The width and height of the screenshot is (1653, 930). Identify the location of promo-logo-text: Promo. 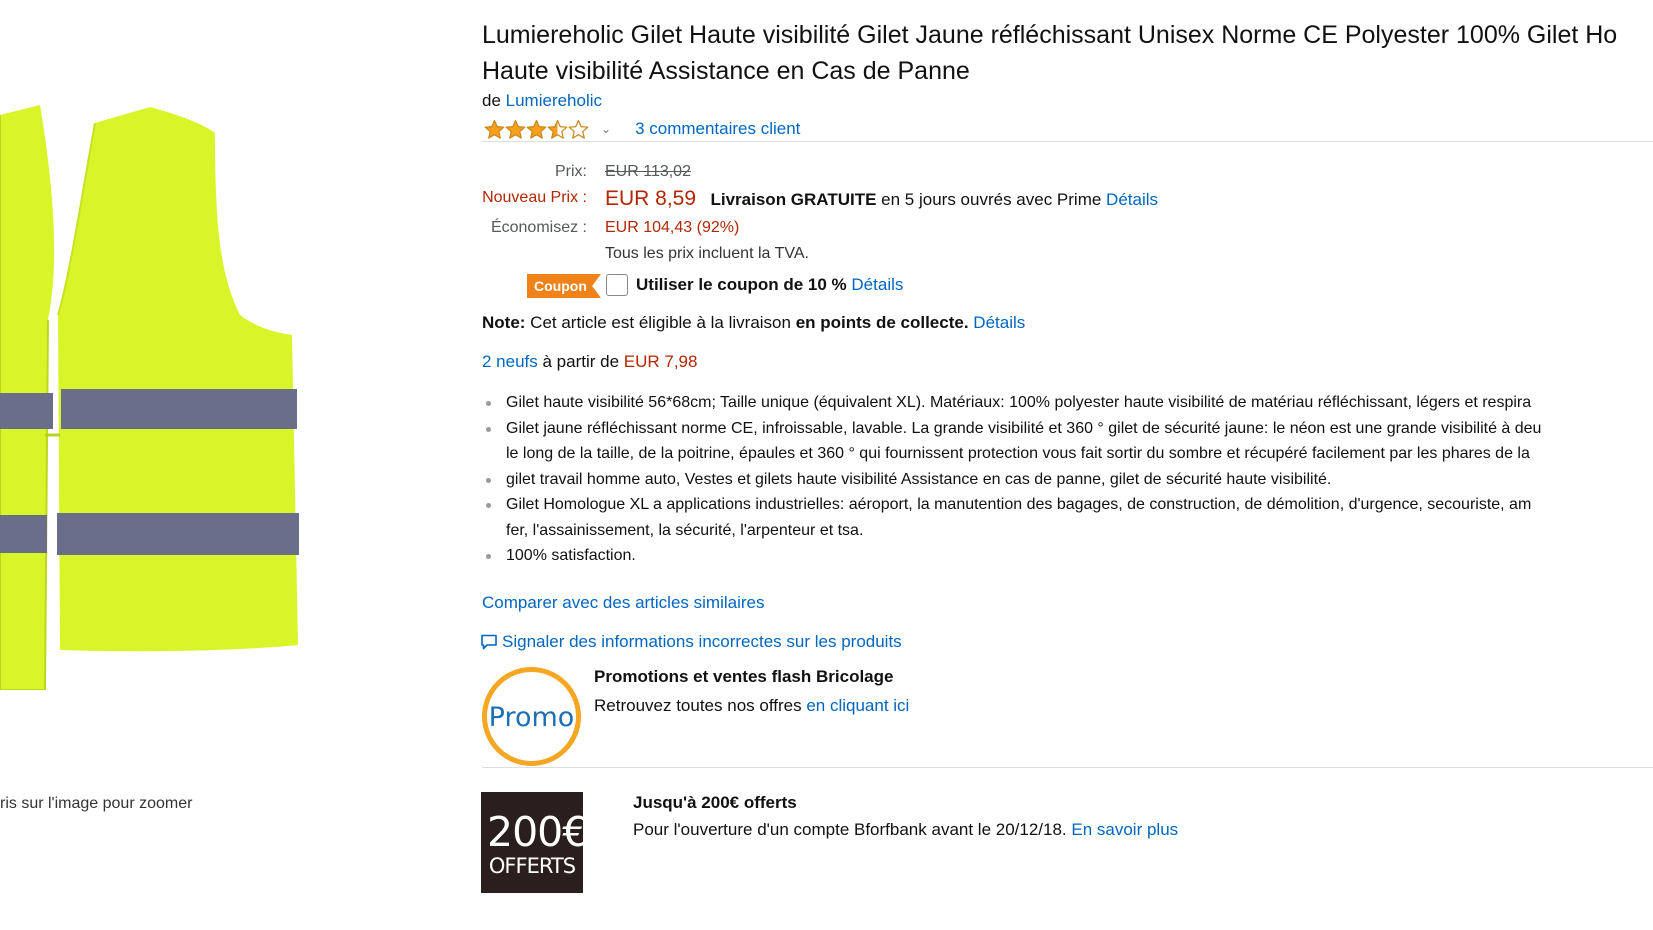
(532, 717).